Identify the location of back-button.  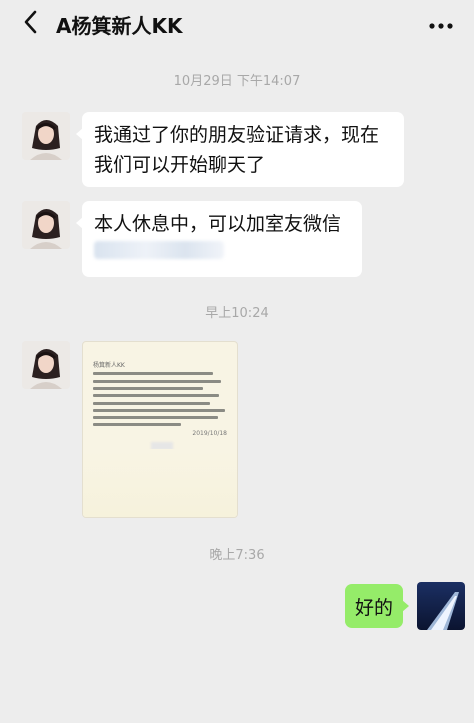
(31, 24).